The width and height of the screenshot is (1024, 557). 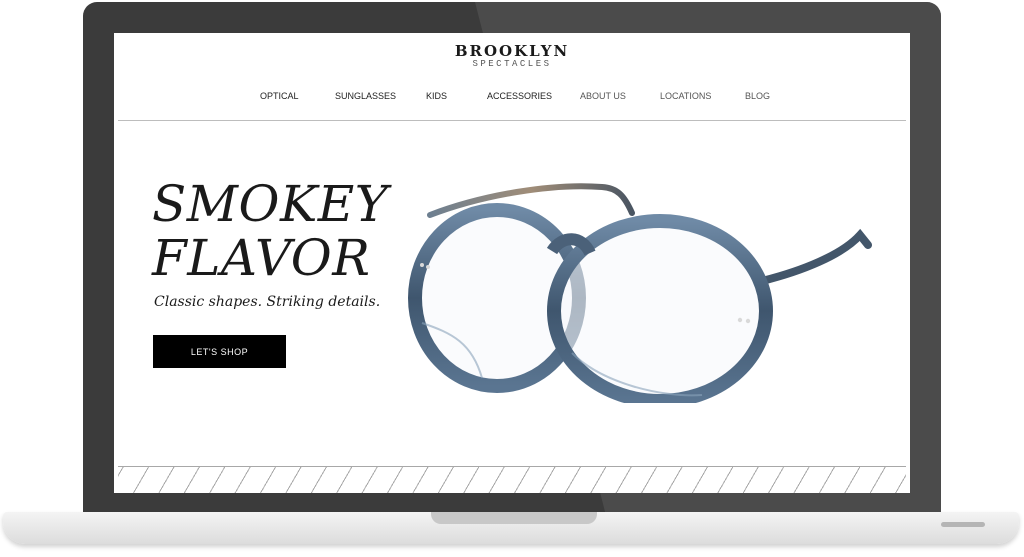 I want to click on nav-item-kids: KIDS, so click(x=436, y=96).